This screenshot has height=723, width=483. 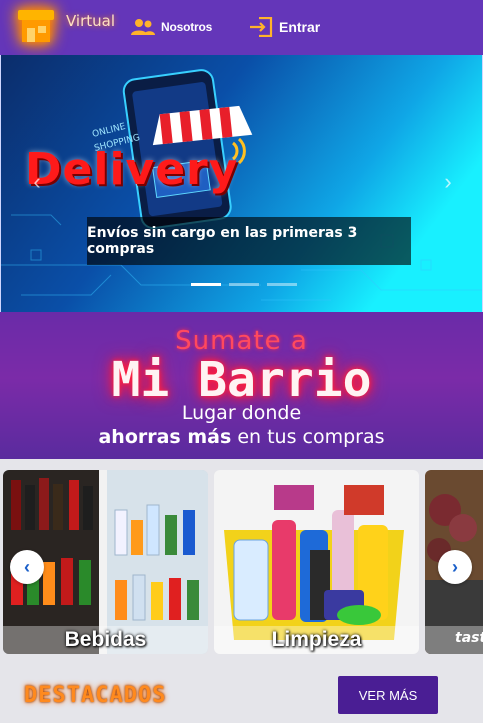 I want to click on category-next-button: ›, so click(x=455, y=567).